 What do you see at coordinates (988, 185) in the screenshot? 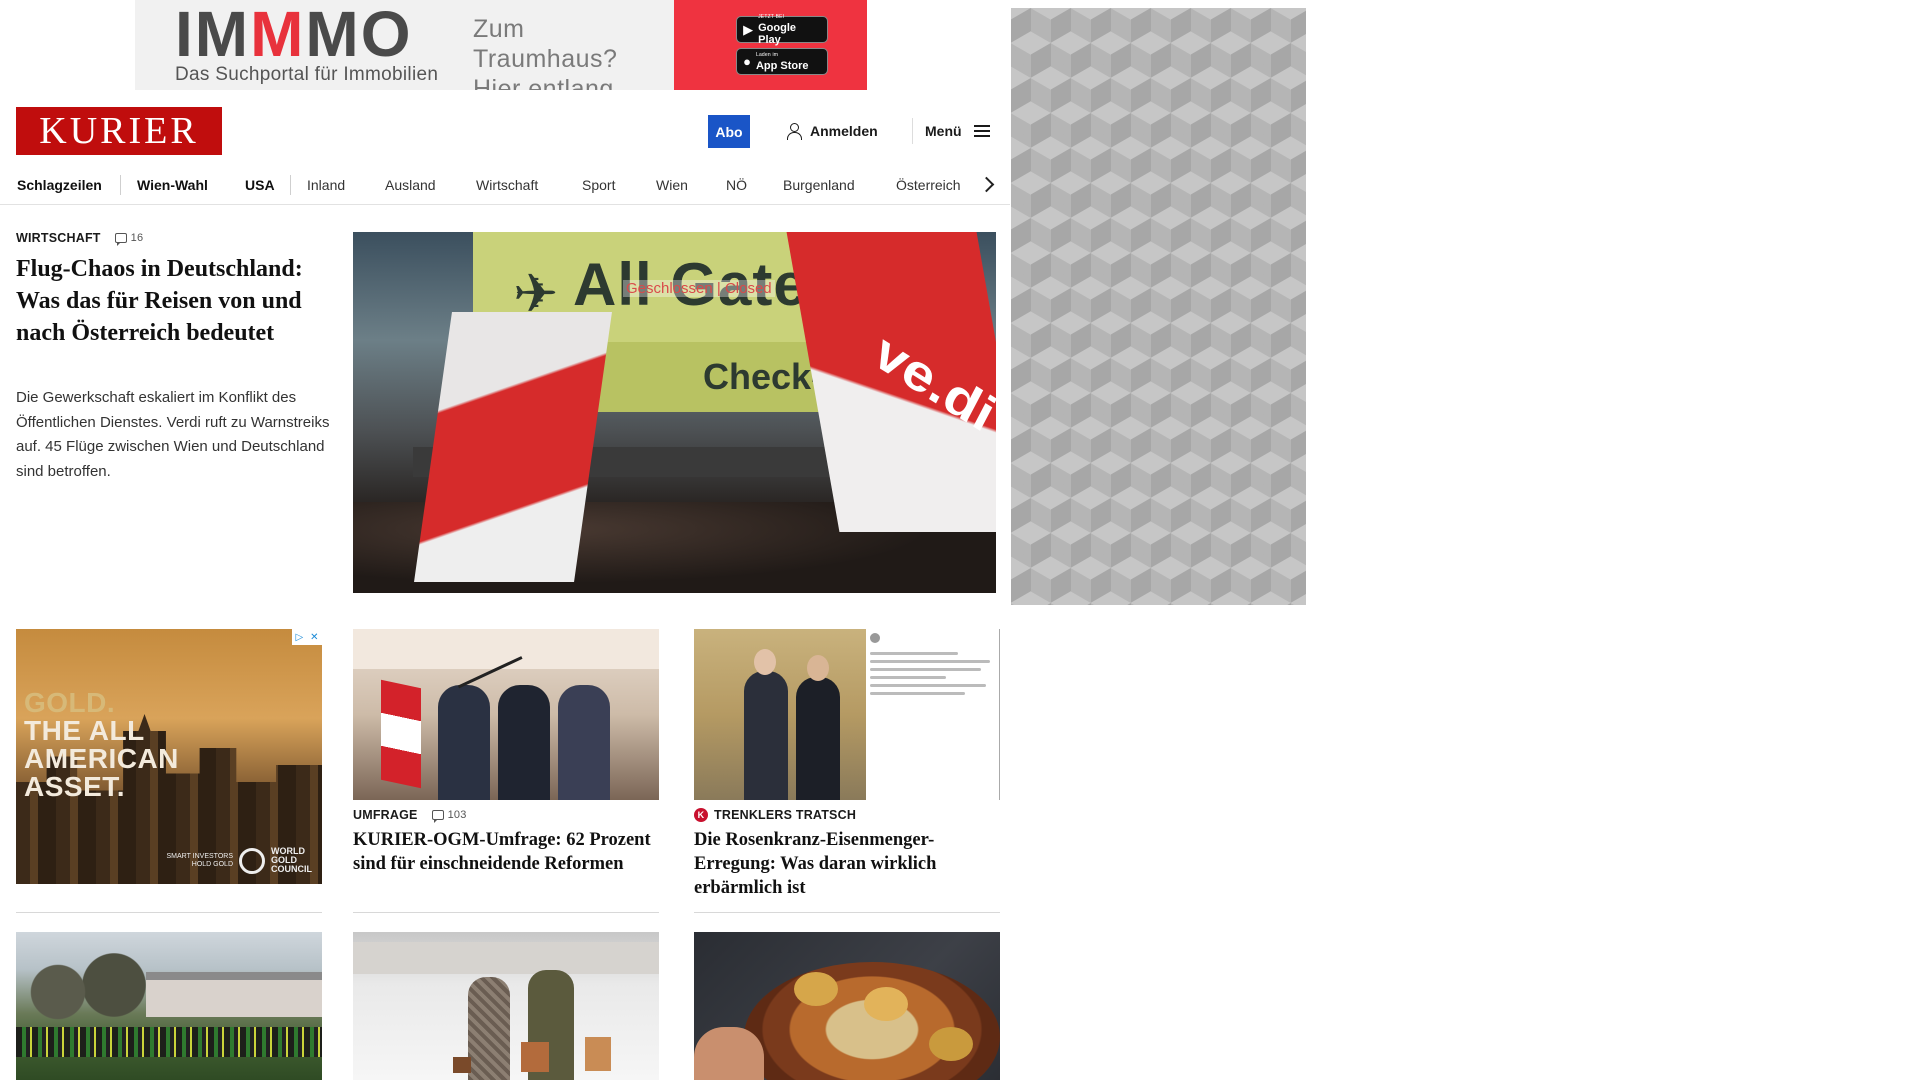
I see `nav-next-chevron-icon` at bounding box center [988, 185].